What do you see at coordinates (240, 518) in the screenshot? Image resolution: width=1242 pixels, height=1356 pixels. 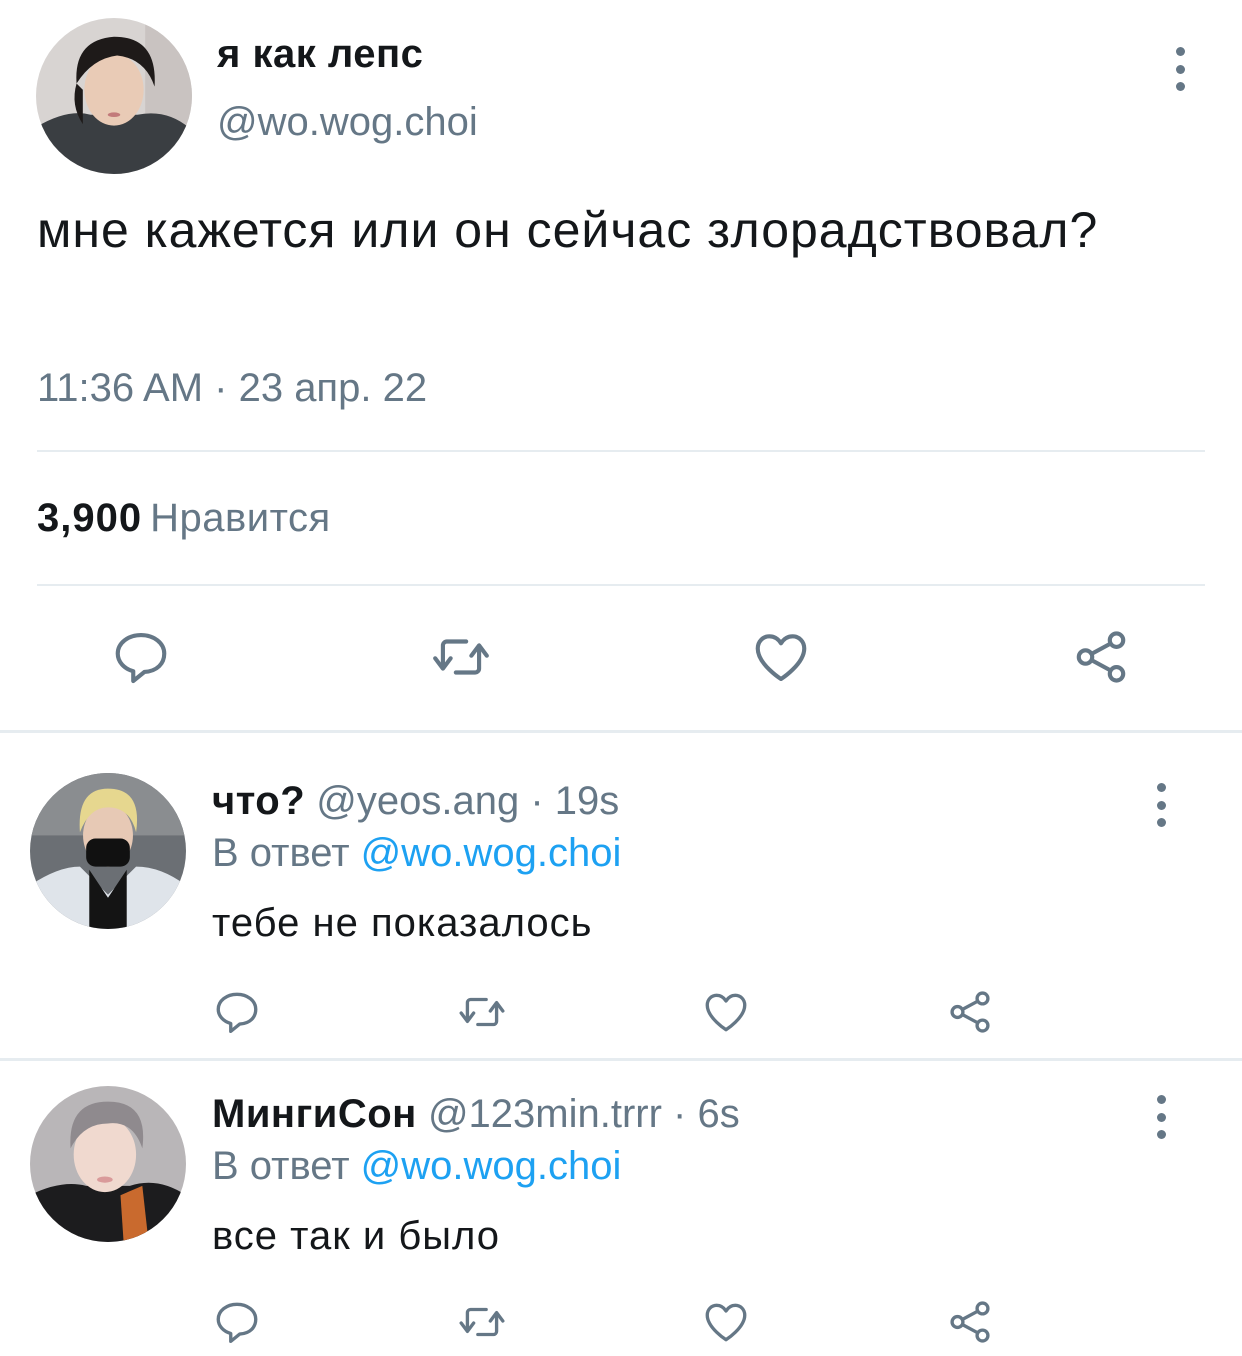 I see `likes-label: Нравится` at bounding box center [240, 518].